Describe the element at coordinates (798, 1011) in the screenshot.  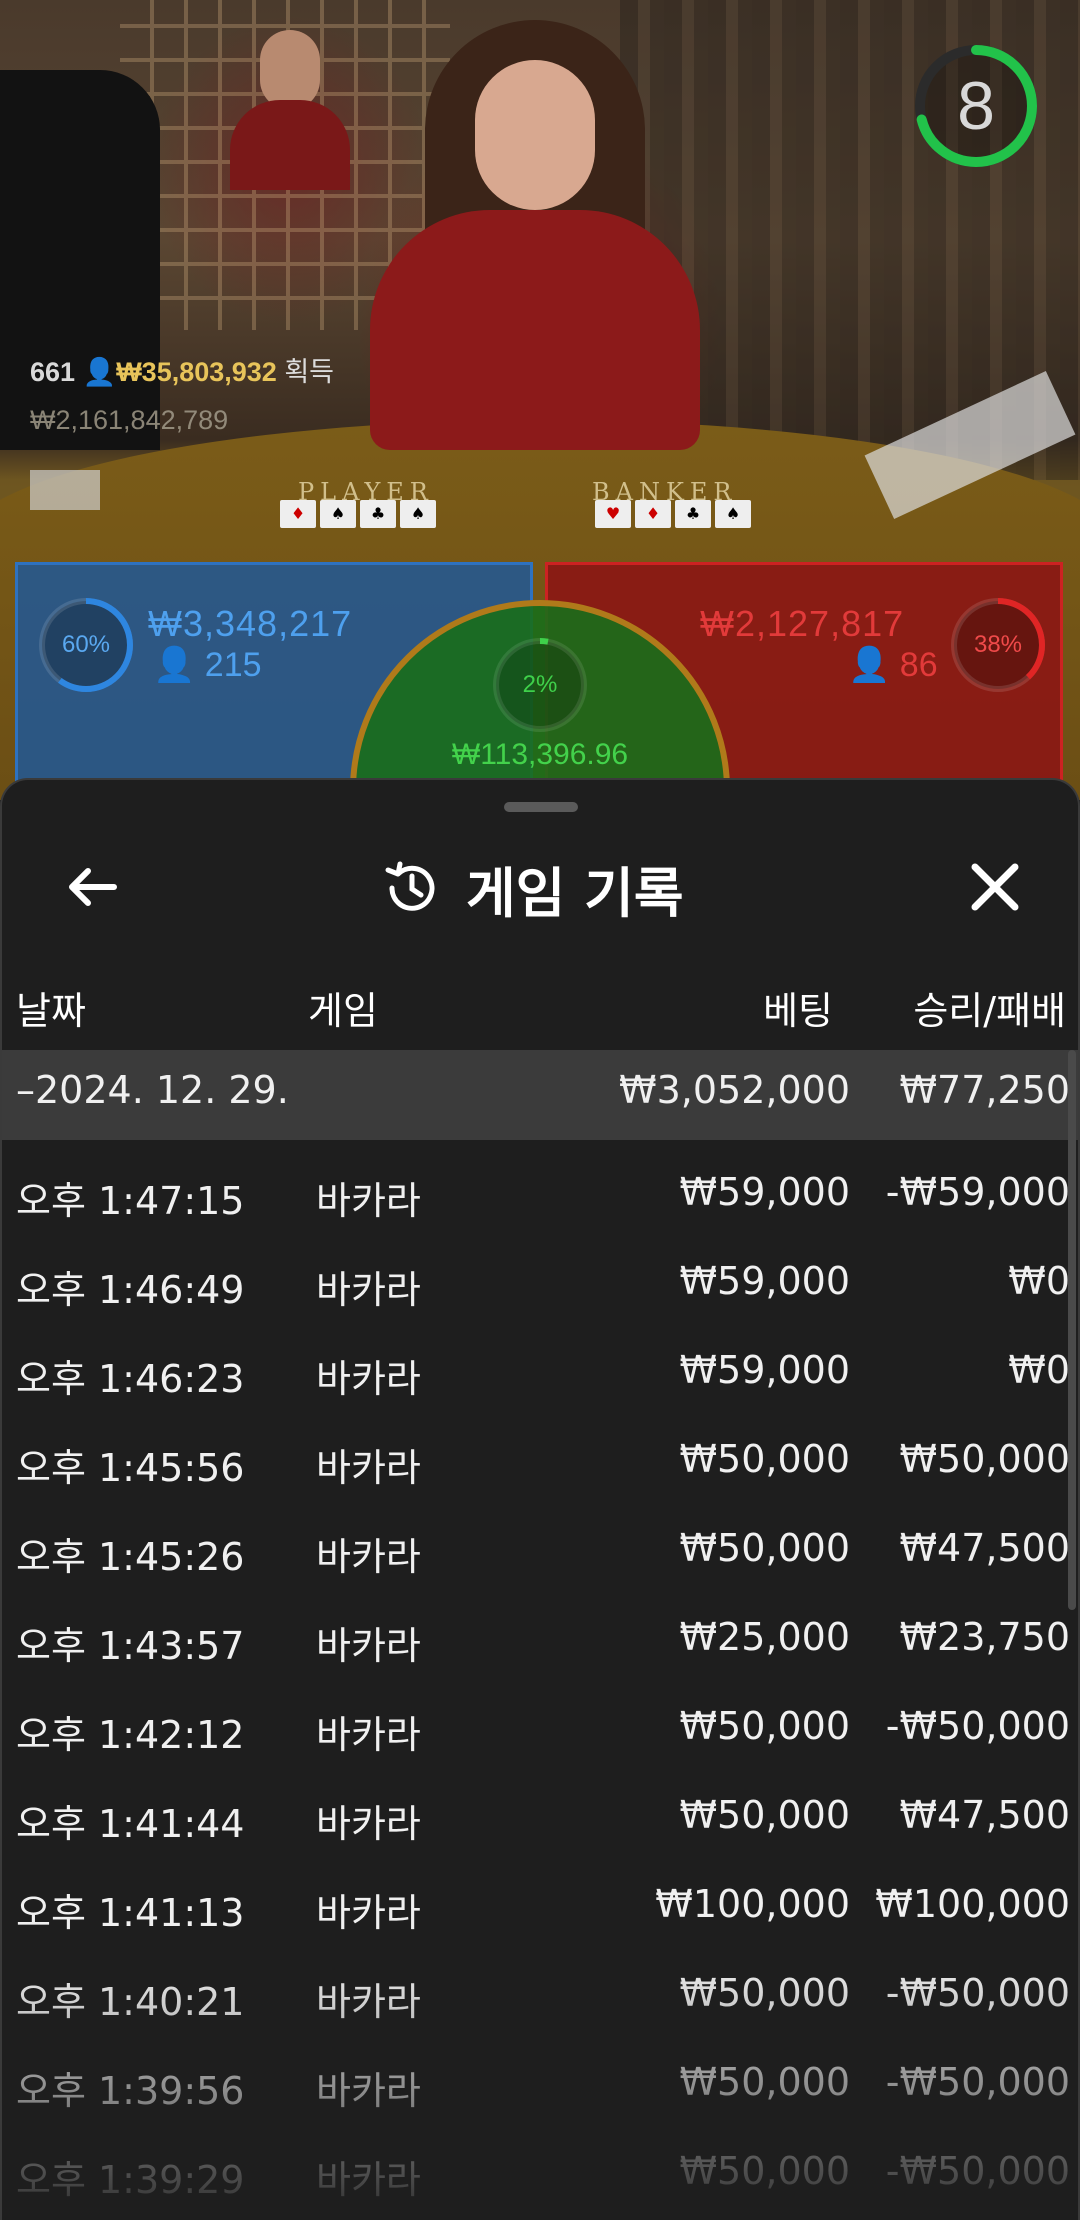
I see `column-header-bet: 베팅` at that location.